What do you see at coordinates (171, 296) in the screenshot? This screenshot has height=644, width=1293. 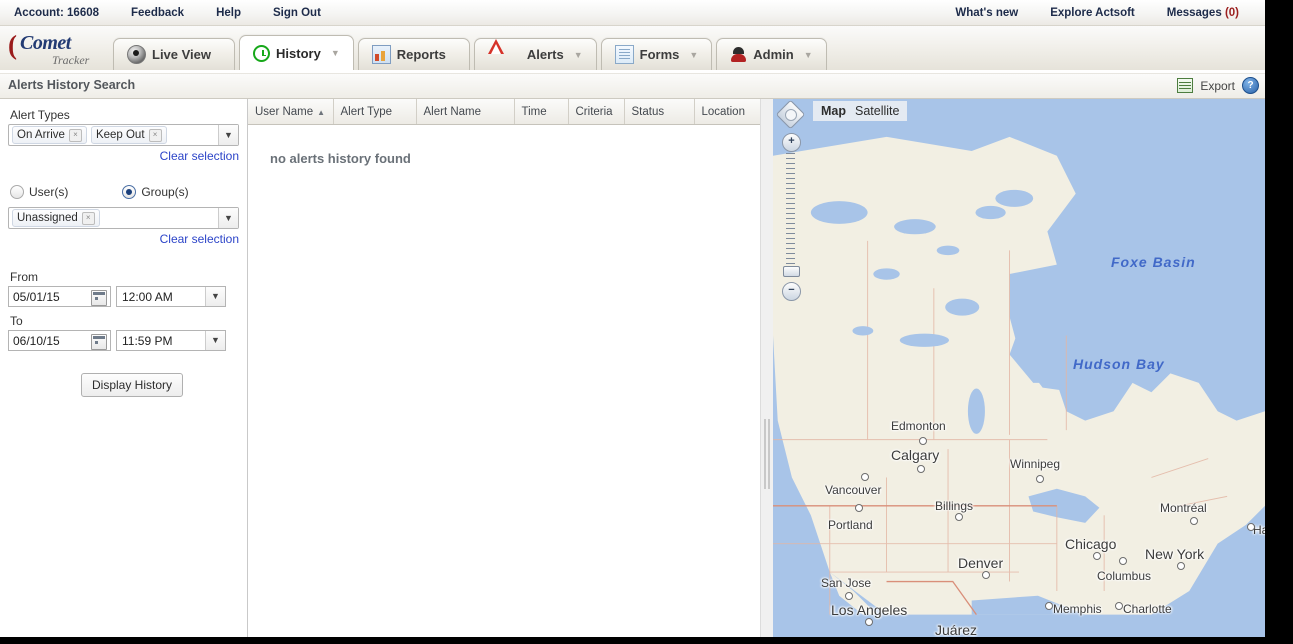 I see `from-time-select: 12:00 AM ▼` at bounding box center [171, 296].